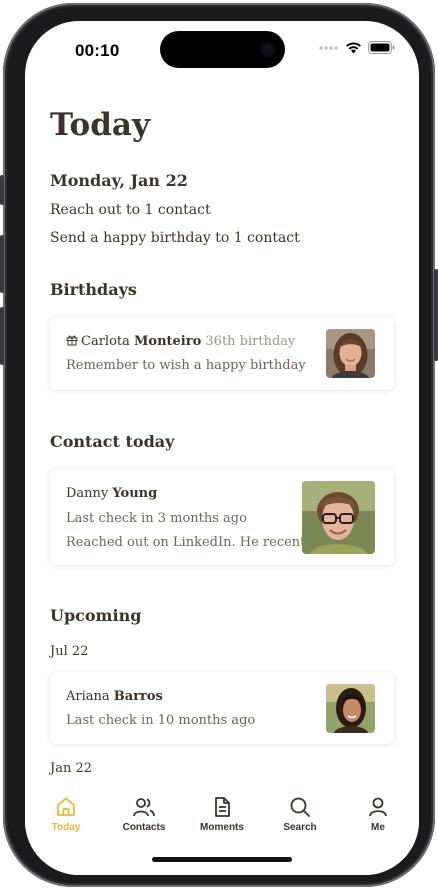  What do you see at coordinates (300, 807) in the screenshot?
I see `search-icon` at bounding box center [300, 807].